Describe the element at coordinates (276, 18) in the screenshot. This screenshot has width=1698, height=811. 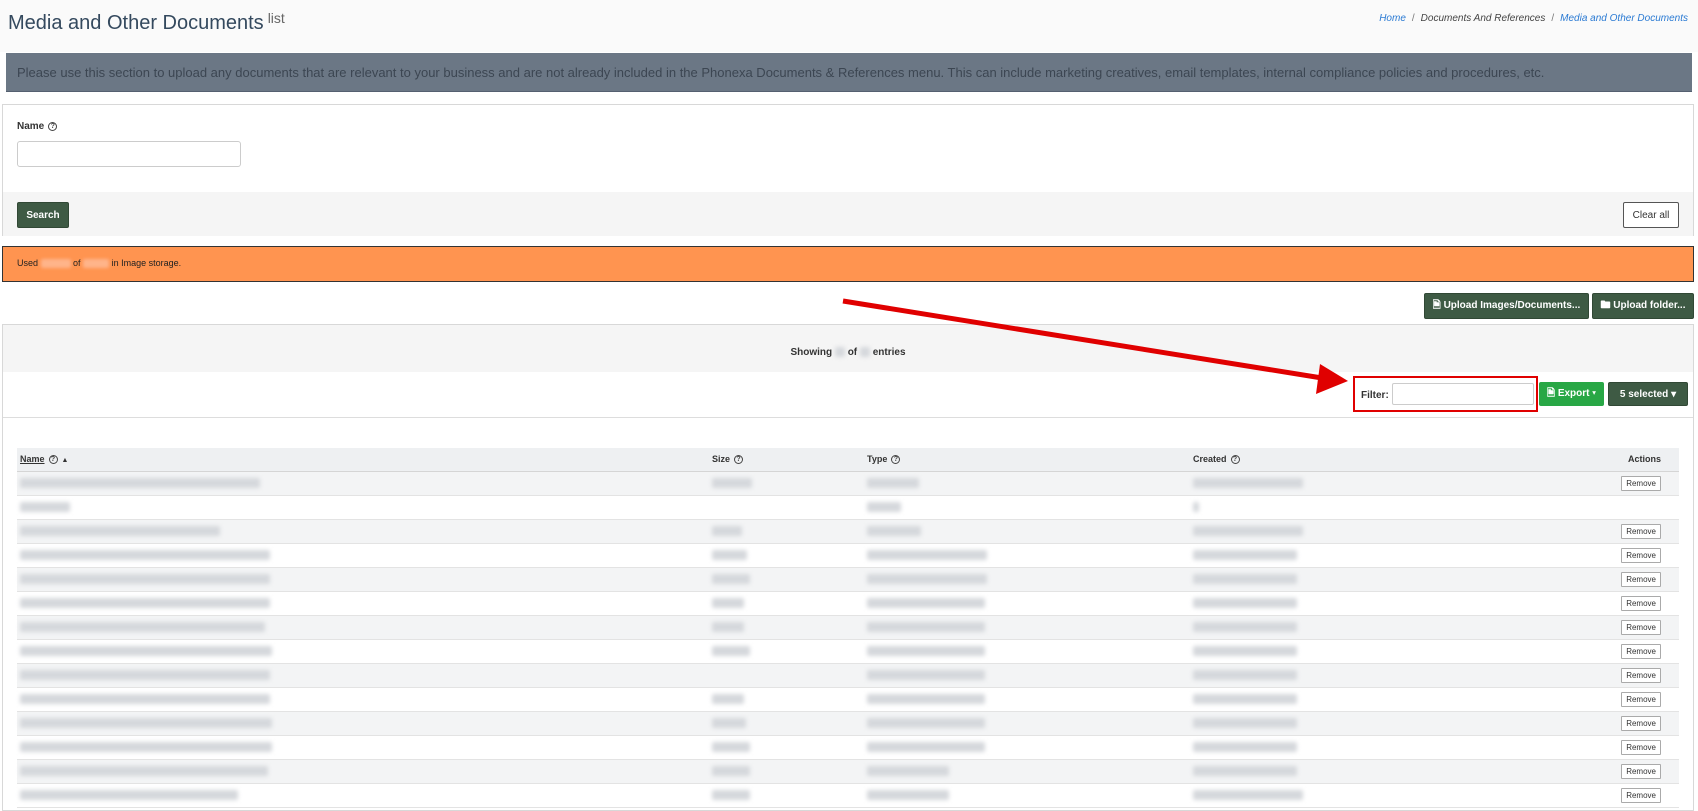
I see `page-title-sub: list` at that location.